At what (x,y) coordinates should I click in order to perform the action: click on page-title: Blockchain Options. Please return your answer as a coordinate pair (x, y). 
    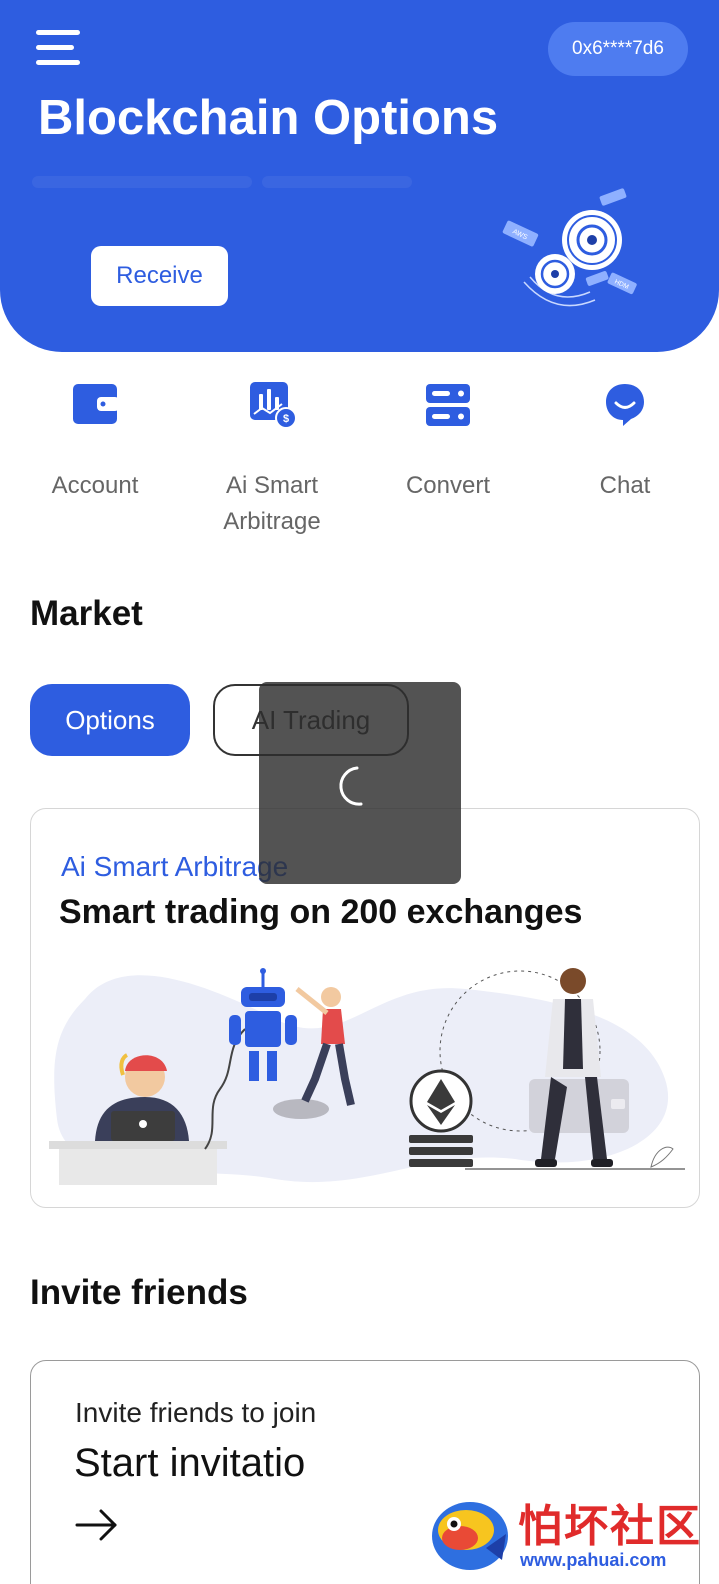
    Looking at the image, I should click on (268, 118).